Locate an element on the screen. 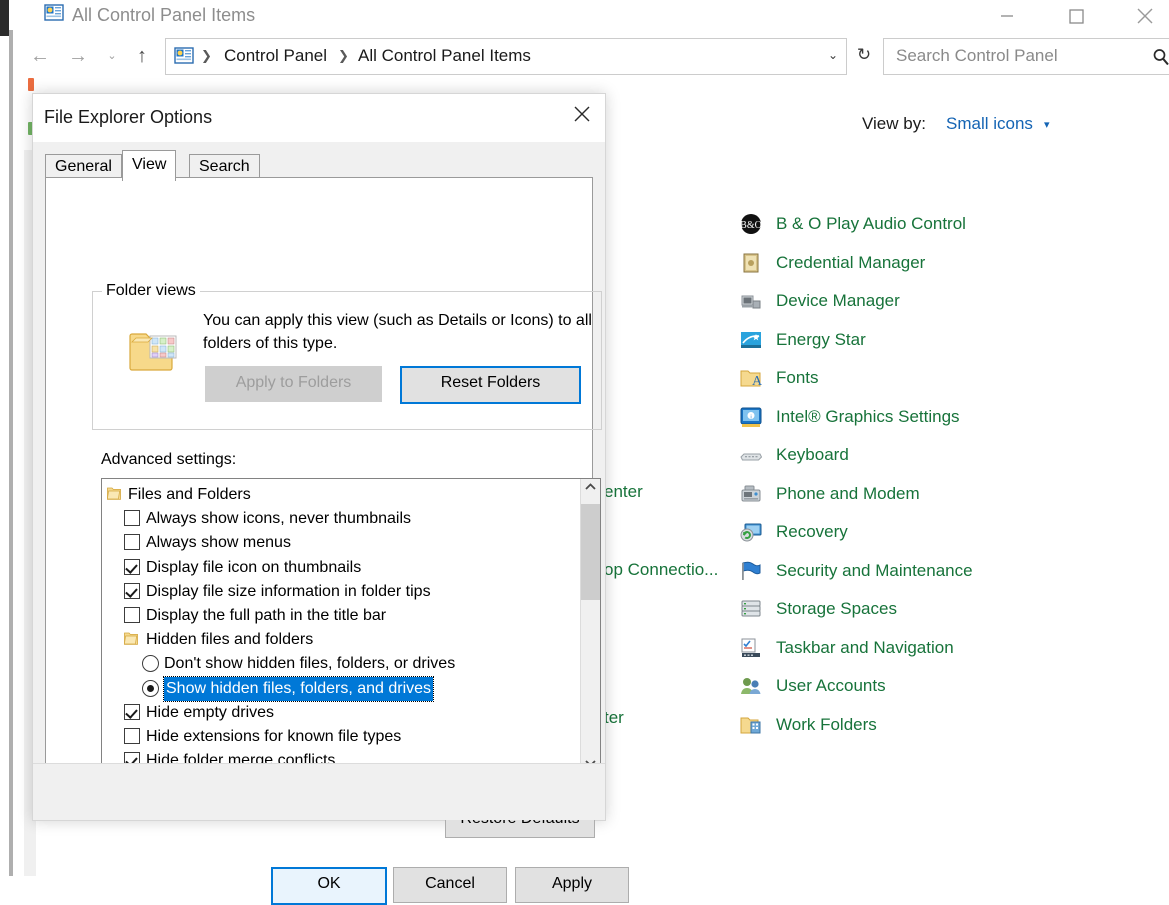 Image resolution: width=1169 pixels, height=905 pixels. settings-option-row: Display the full path in the title bar is located at coordinates (340, 616).